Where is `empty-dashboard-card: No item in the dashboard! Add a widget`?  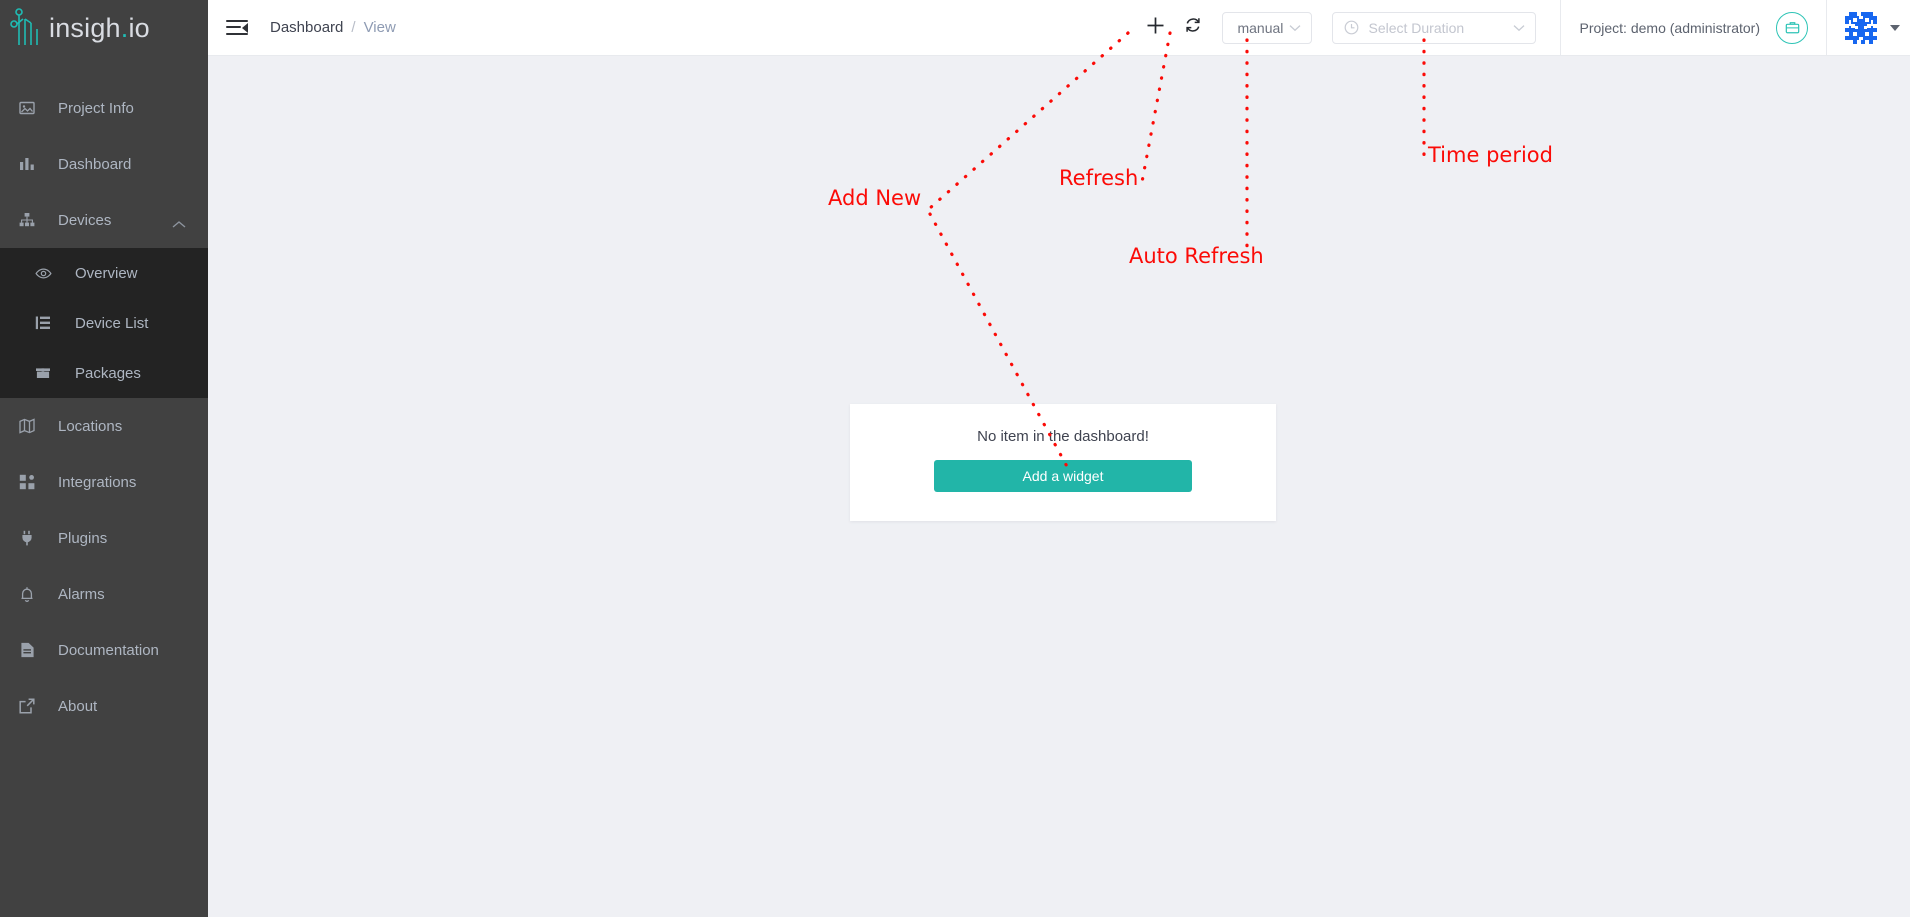
empty-dashboard-card: No item in the dashboard! Add a widget is located at coordinates (1063, 462).